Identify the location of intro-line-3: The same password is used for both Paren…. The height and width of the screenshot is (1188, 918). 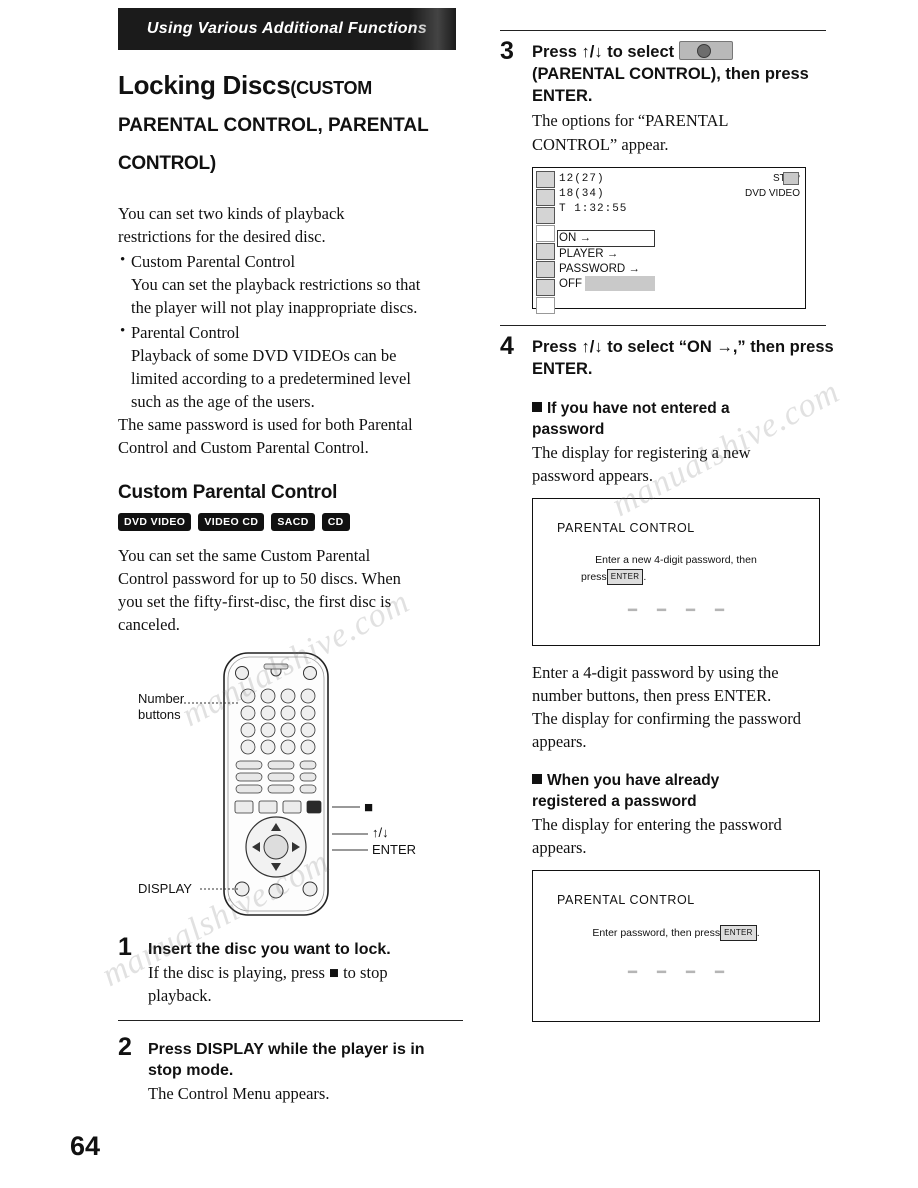
(265, 424).